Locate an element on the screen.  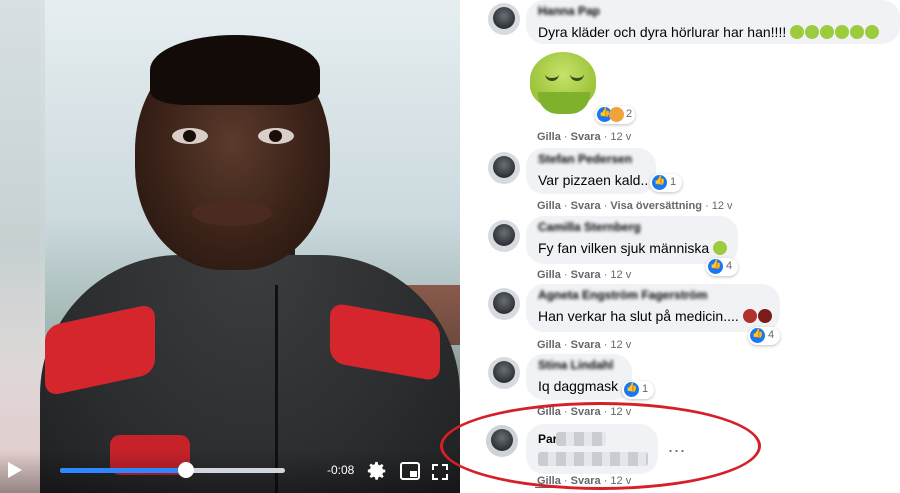
comment-author: Hanna Pap is located at coordinates (569, 11).